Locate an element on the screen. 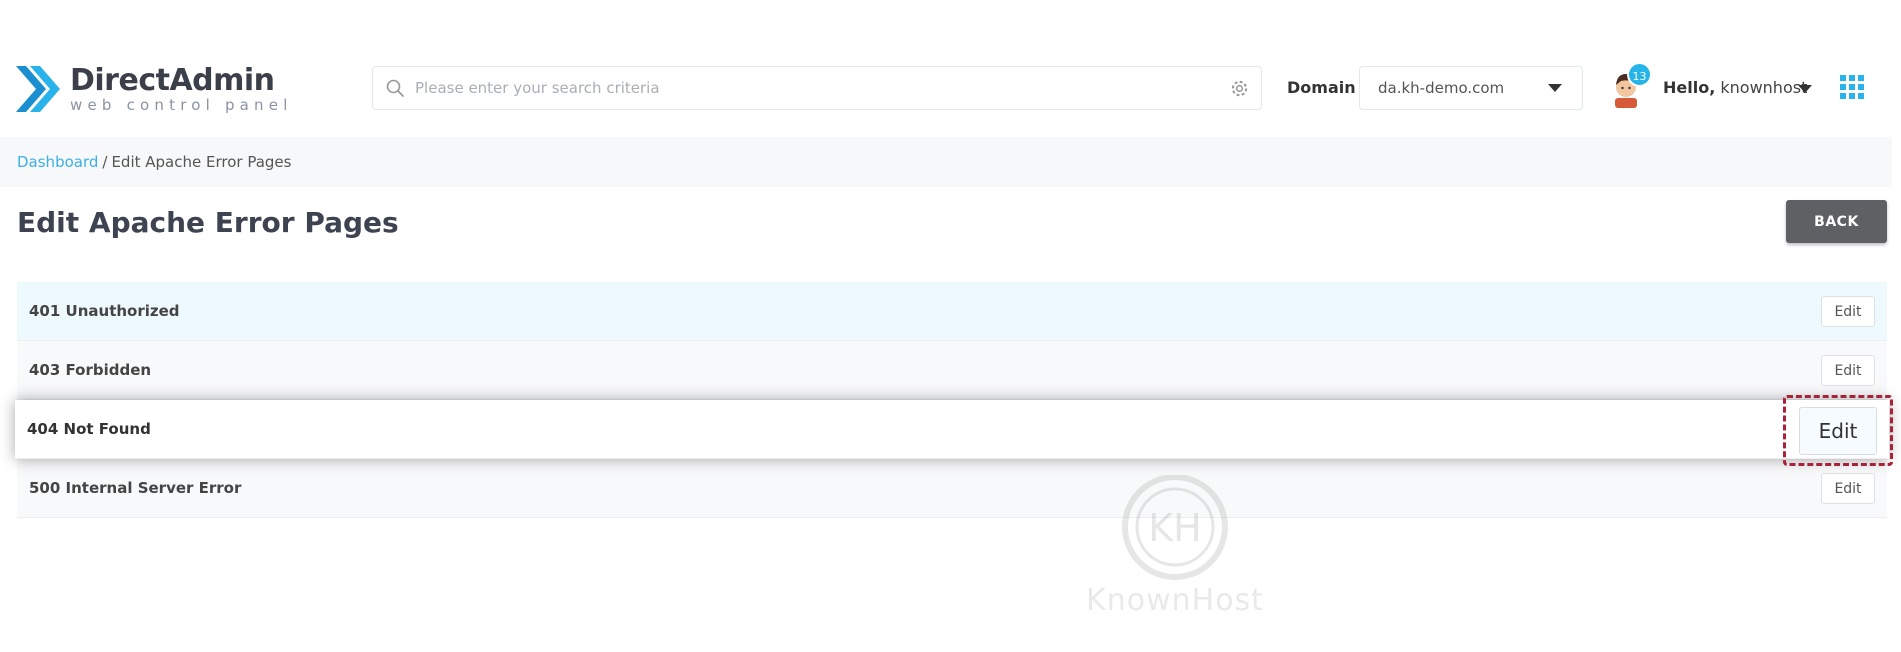 Image resolution: width=1901 pixels, height=652 pixels. search-box is located at coordinates (817, 88).